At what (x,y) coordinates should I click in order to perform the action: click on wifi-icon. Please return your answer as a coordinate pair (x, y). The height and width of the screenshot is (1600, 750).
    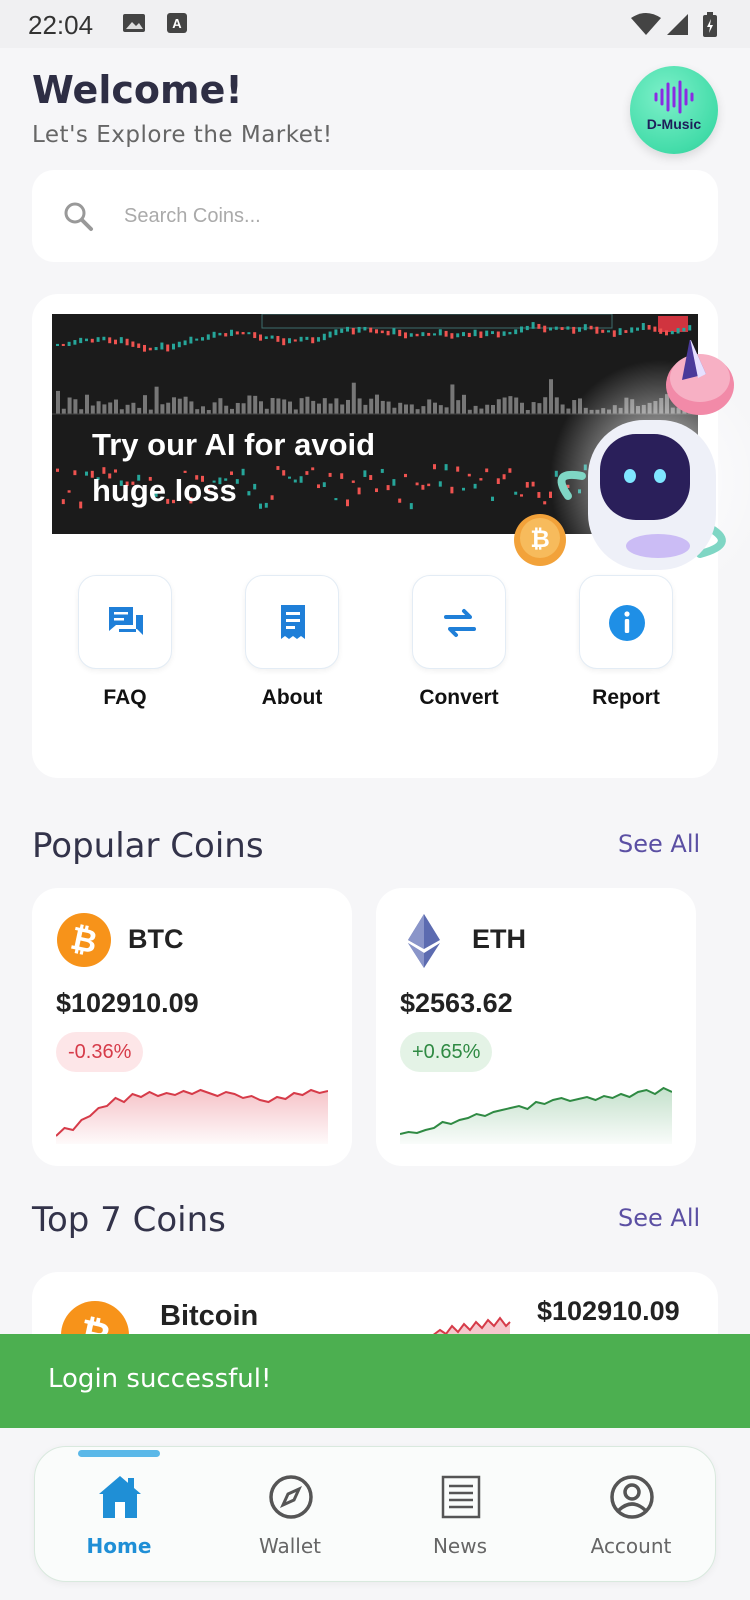
    Looking at the image, I should click on (646, 24).